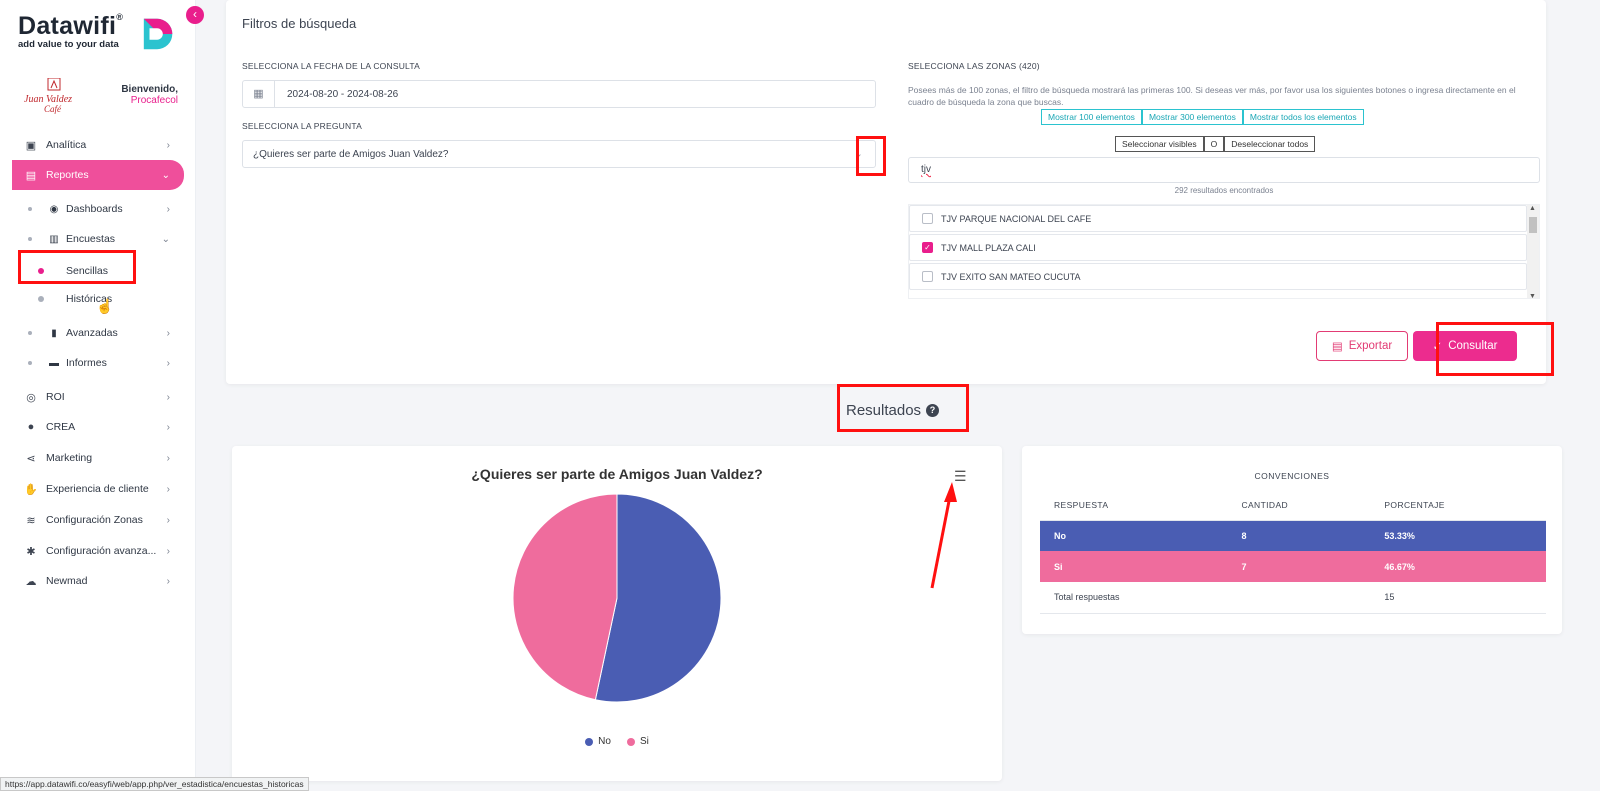  I want to click on check-icon: ✓, so click(1437, 347).